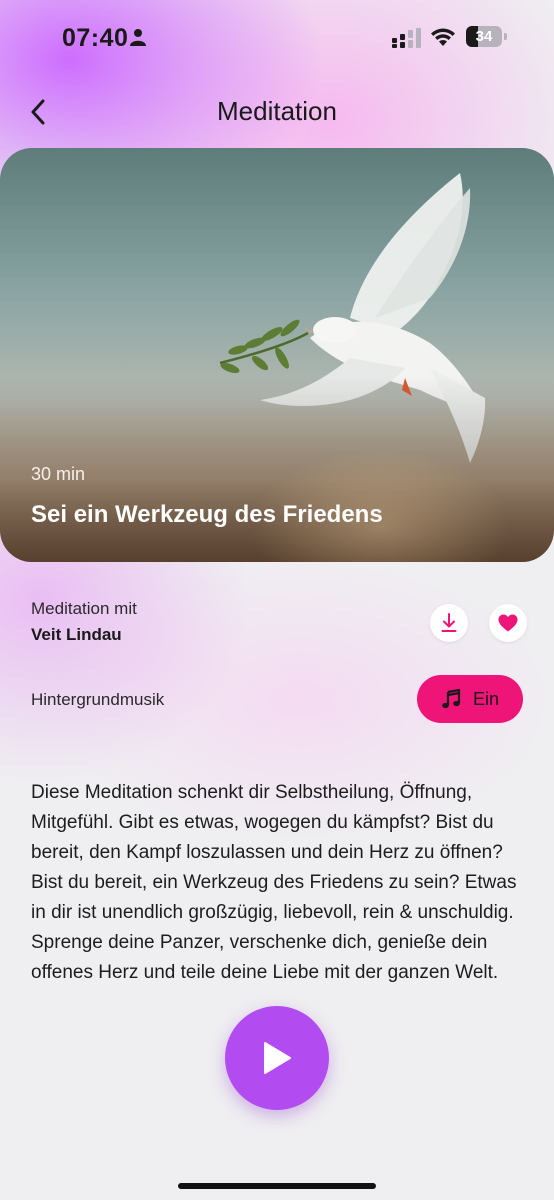 This screenshot has width=554, height=1200. I want to click on wifi-icon, so click(443, 37).